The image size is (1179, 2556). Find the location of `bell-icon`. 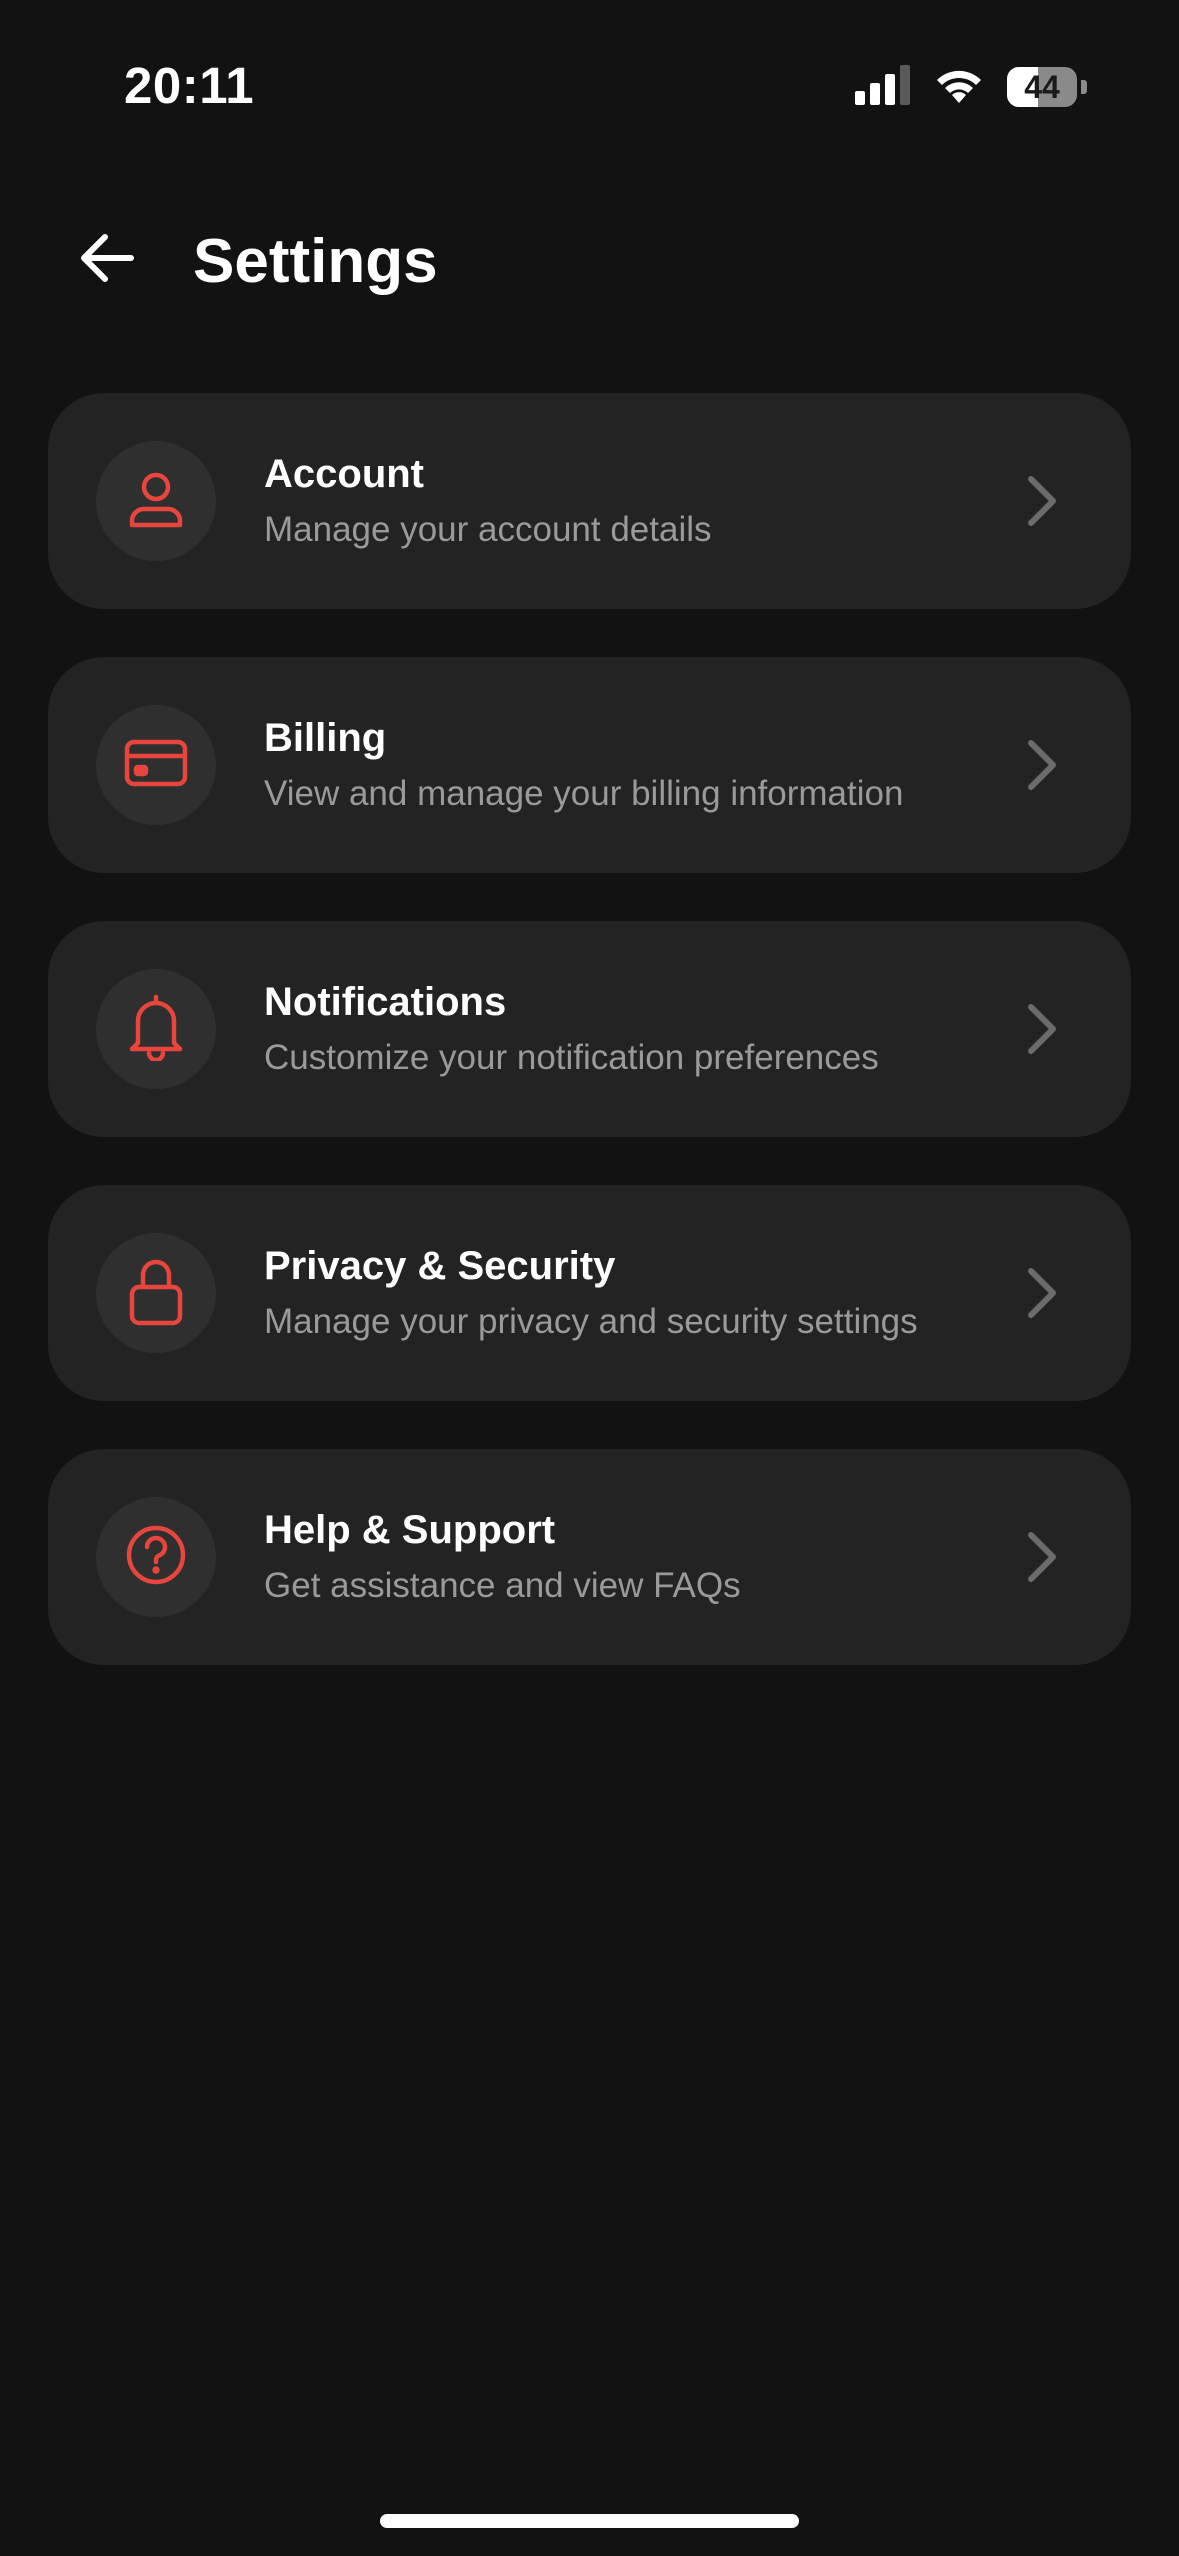

bell-icon is located at coordinates (156, 1029).